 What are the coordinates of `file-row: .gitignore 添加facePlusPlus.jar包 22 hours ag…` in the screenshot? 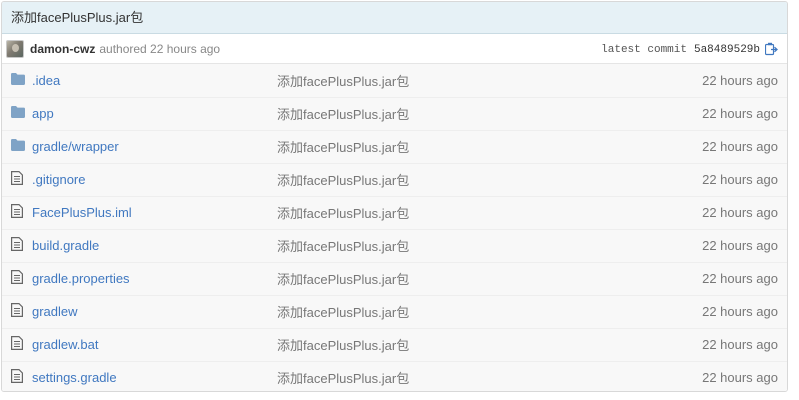 It's located at (394, 179).